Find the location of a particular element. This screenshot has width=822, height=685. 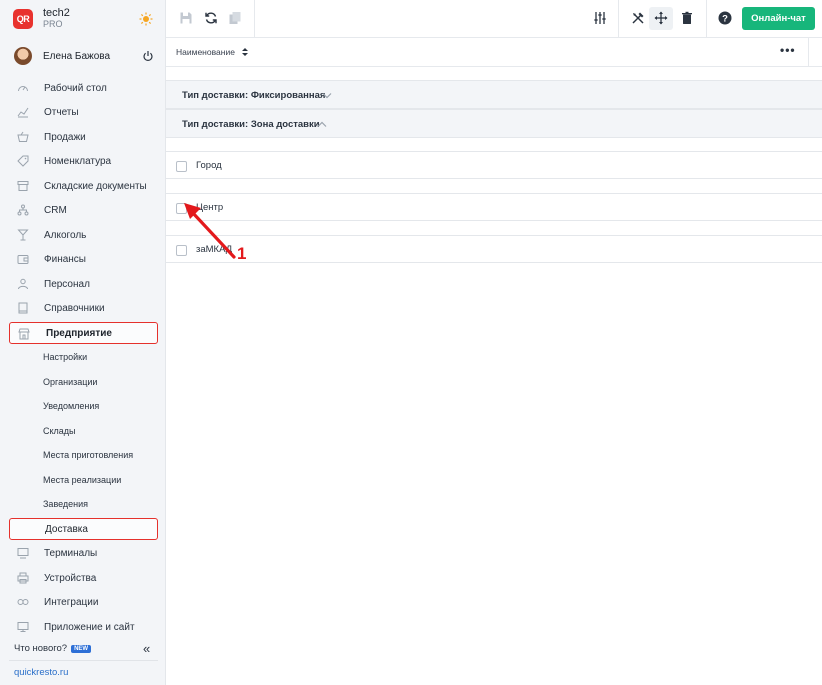

group-row-fixed: Тип доставки: Фиксированная is located at coordinates (494, 94).